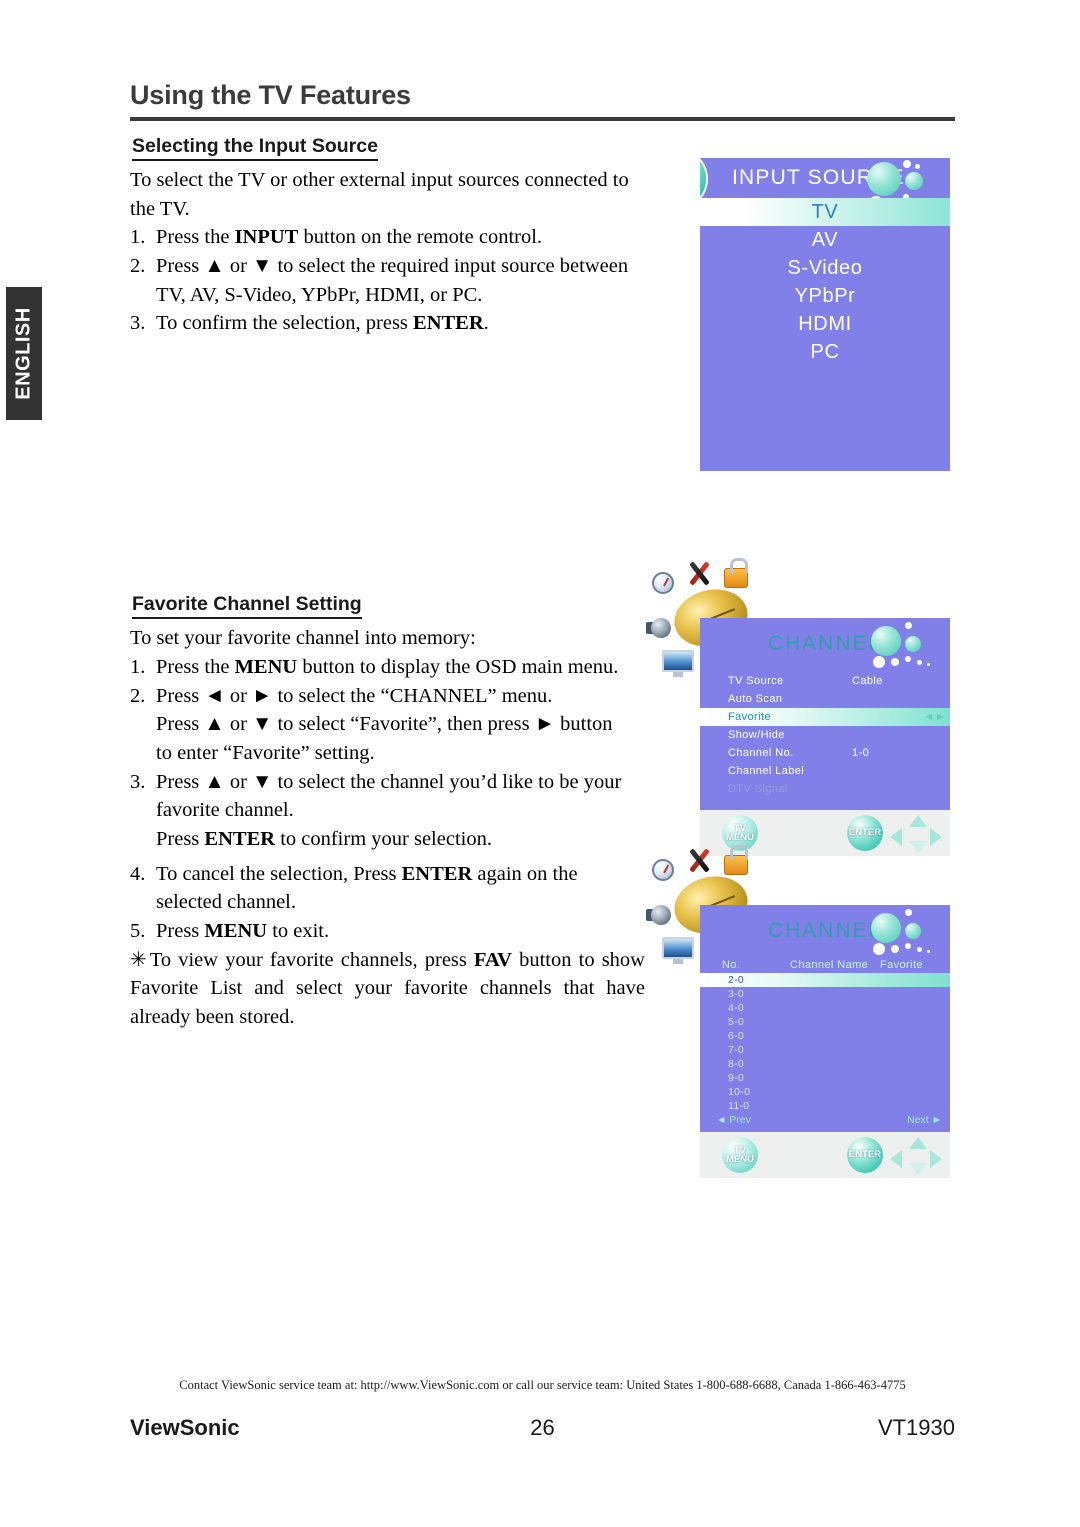 This screenshot has height=1527, width=1080. I want to click on list-item: 7-0, so click(825, 1050).